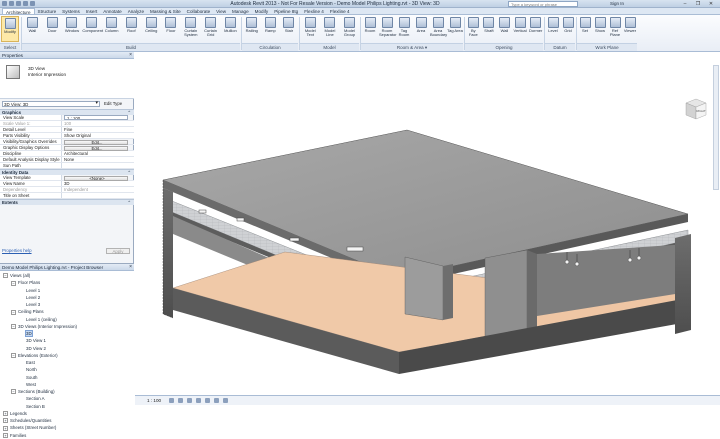 The height and width of the screenshot is (439, 720). Describe the element at coordinates (685, 4) in the screenshot. I see `minimize-button: –` at that location.